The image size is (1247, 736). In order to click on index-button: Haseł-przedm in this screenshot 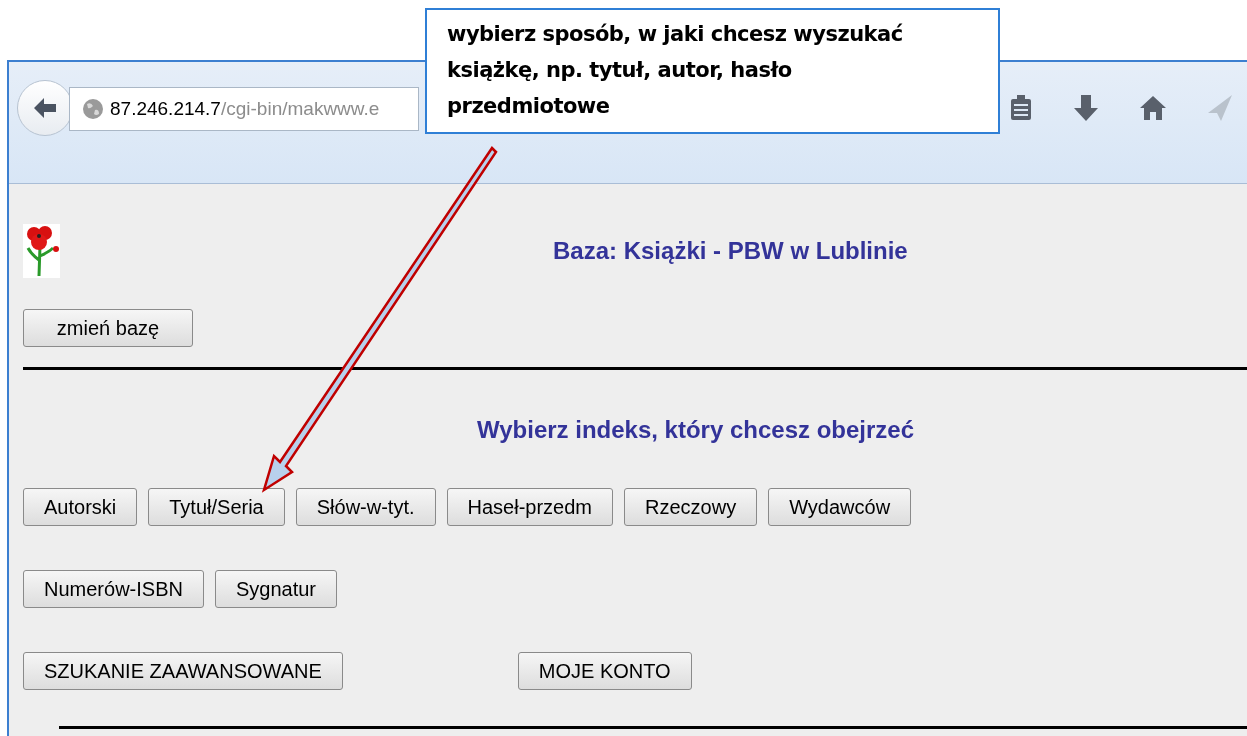, I will do `click(529, 507)`.